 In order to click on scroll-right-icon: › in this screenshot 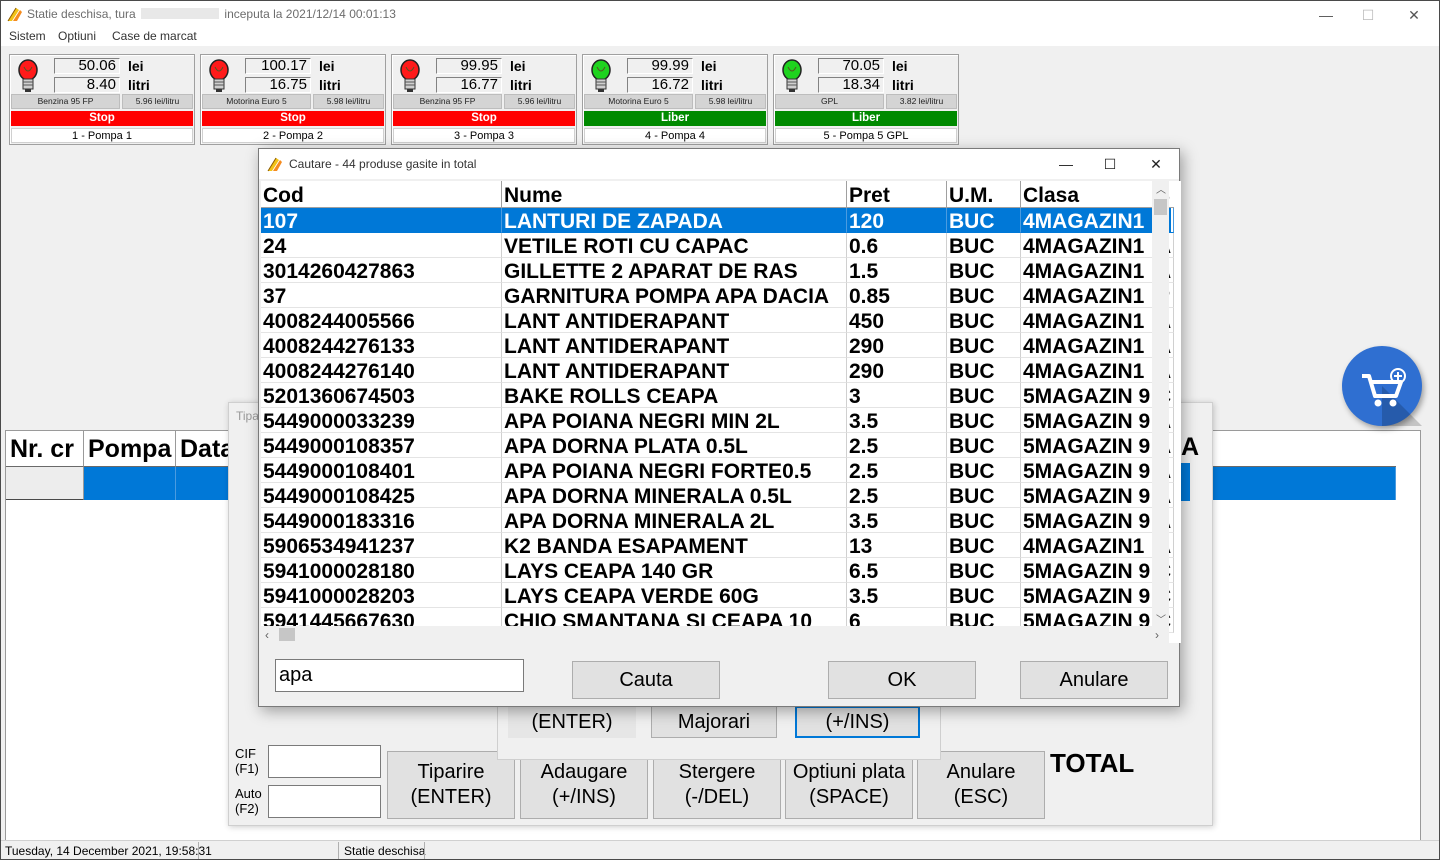, I will do `click(1157, 635)`.